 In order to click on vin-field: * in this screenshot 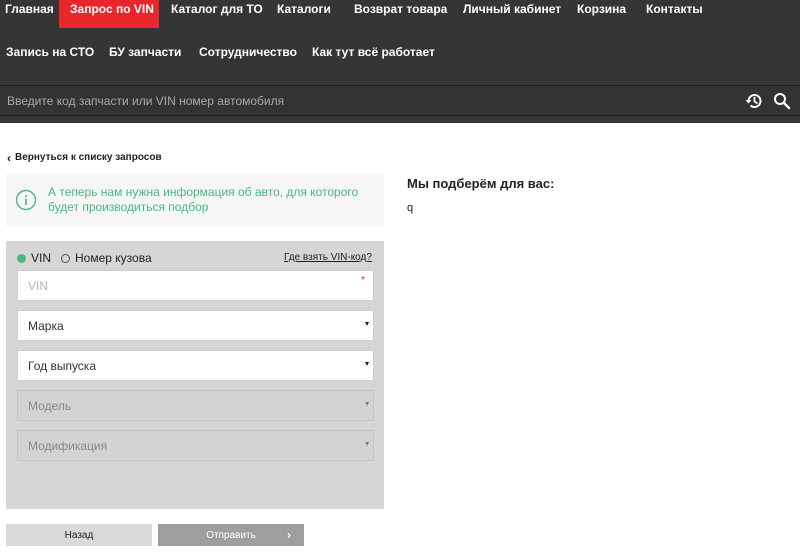, I will do `click(195, 285)`.